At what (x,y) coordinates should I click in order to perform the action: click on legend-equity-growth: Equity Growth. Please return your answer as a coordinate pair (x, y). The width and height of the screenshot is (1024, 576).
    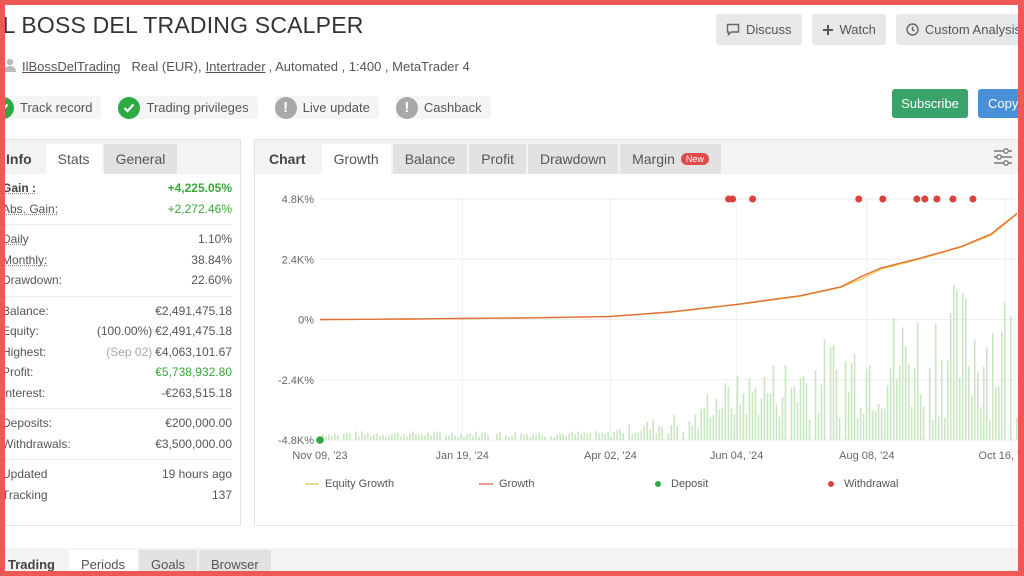
    Looking at the image, I should click on (349, 484).